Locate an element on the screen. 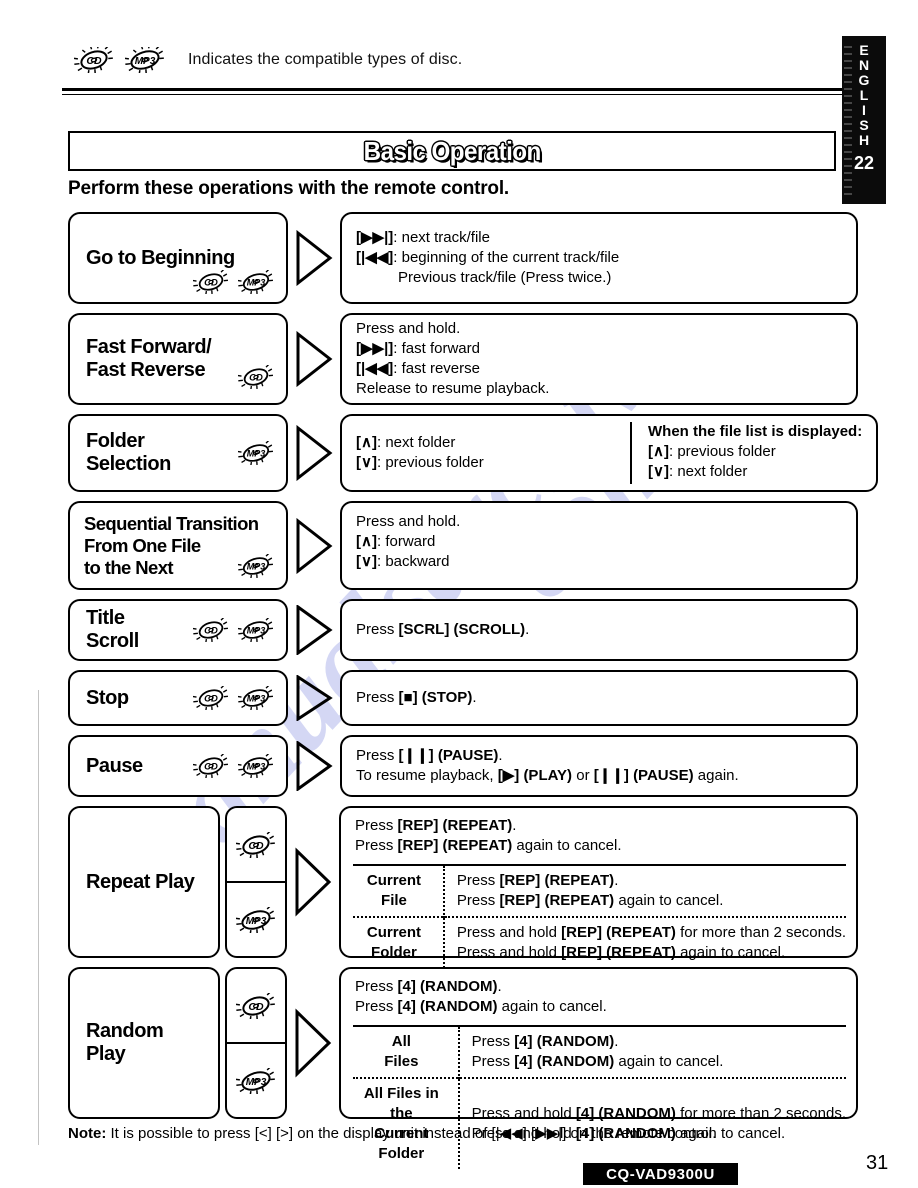 The image size is (918, 1188). operation-label: Pause is located at coordinates (114, 765).